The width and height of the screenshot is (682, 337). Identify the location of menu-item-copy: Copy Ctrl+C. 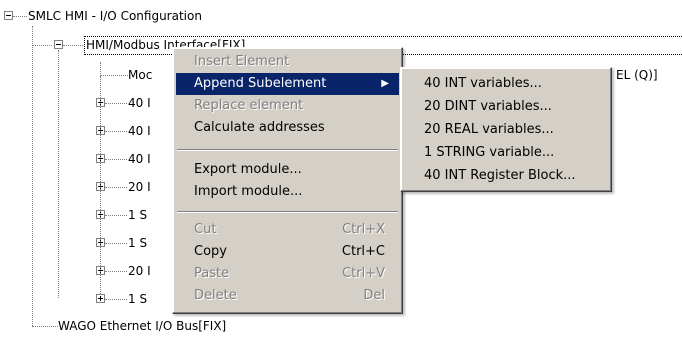
(287, 252).